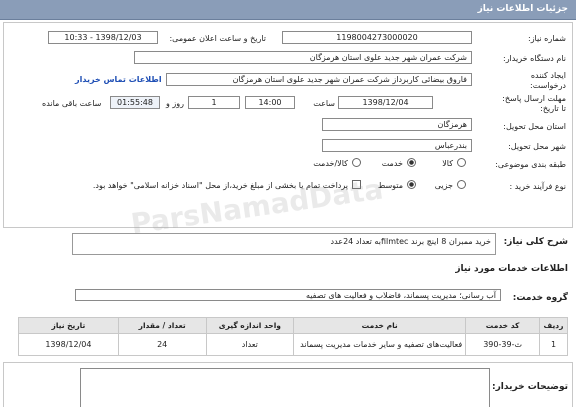 This screenshot has width=576, height=407. Describe the element at coordinates (162, 344) in the screenshot. I see `cell-quantity: 24` at that location.